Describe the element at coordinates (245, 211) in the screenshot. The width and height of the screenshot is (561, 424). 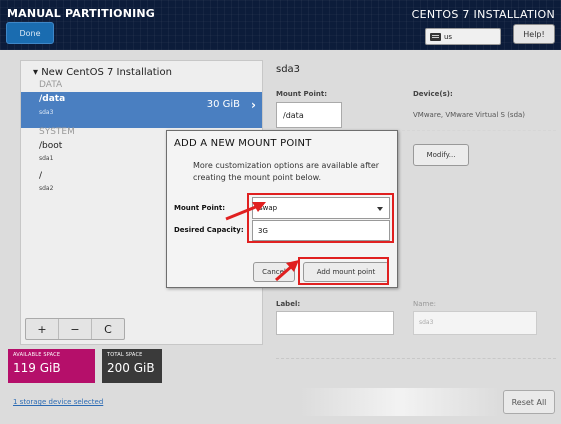
I see `arrow-to-mount-point-icon` at that location.